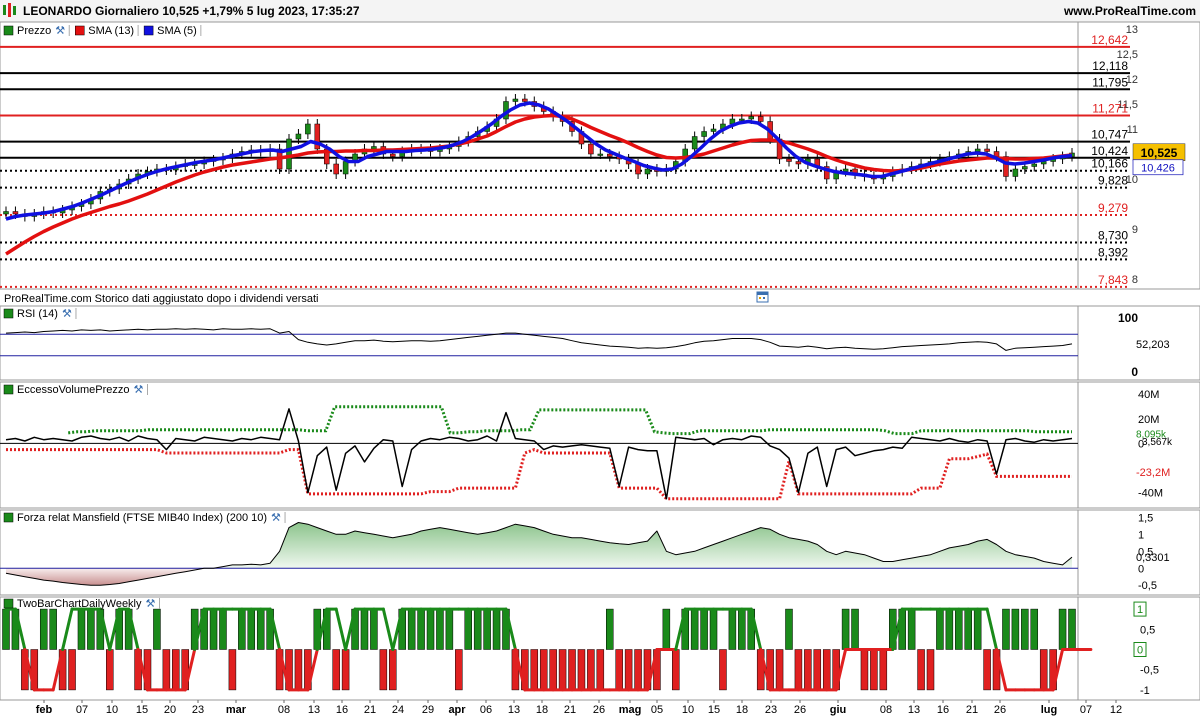 The image size is (1200, 720). I want to click on rsi-last-label: 52,203, so click(1153, 345).